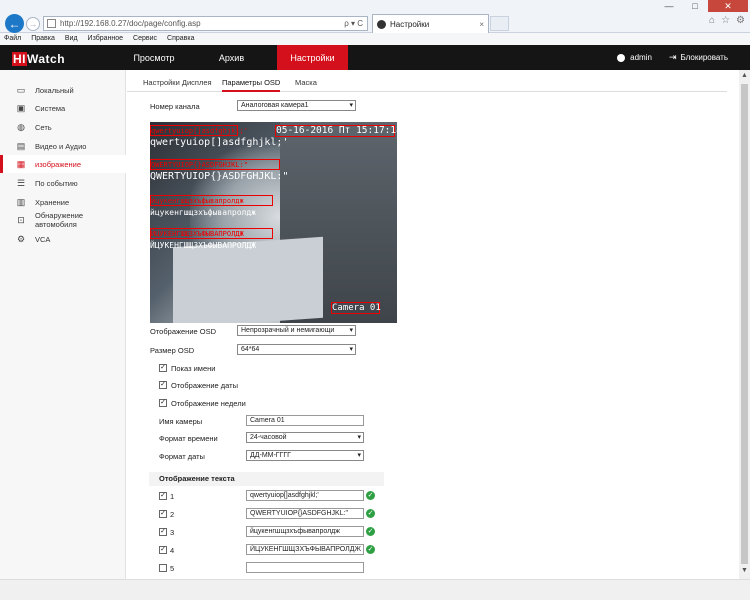  What do you see at coordinates (177, 84) in the screenshot?
I see `tab-display-settings: Настройки Дисплея` at bounding box center [177, 84].